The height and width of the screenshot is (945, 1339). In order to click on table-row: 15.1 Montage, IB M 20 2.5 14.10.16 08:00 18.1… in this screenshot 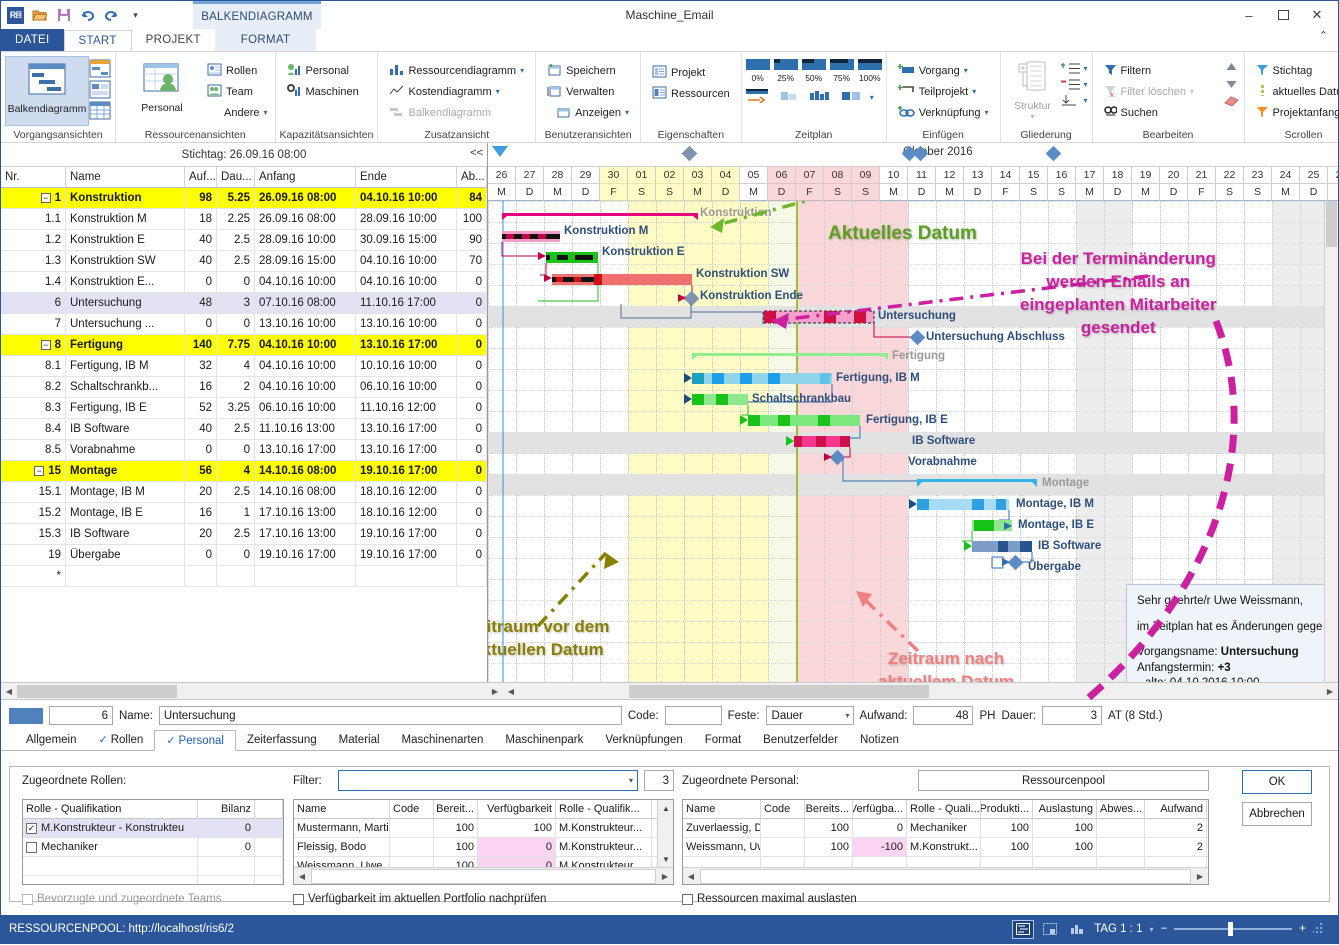, I will do `click(244, 492)`.